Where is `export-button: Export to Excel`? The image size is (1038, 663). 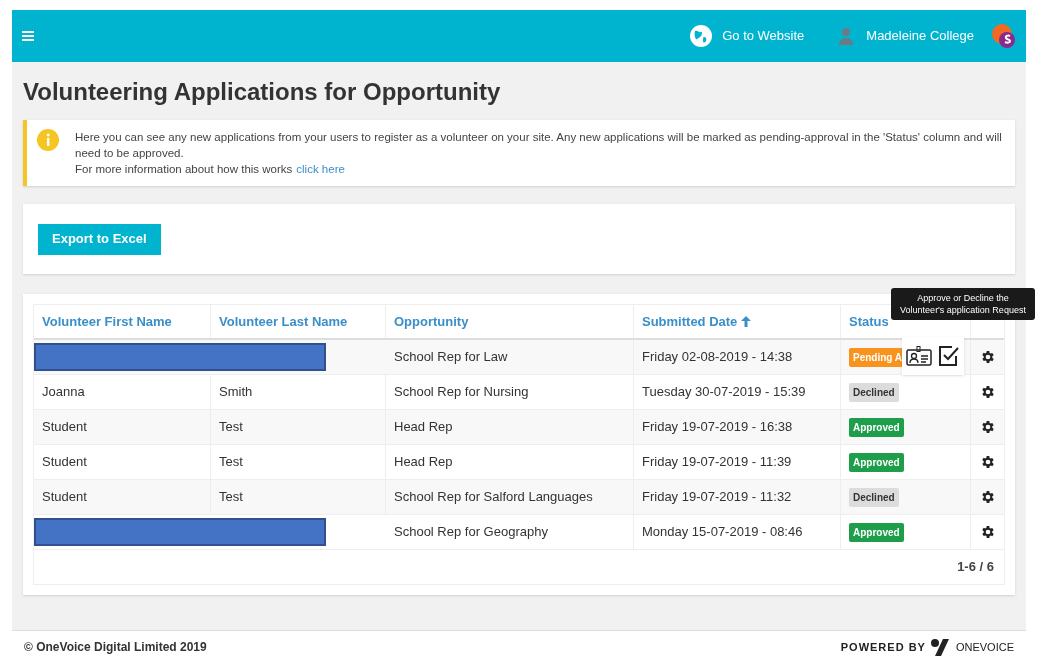
export-button: Export to Excel is located at coordinates (99, 239).